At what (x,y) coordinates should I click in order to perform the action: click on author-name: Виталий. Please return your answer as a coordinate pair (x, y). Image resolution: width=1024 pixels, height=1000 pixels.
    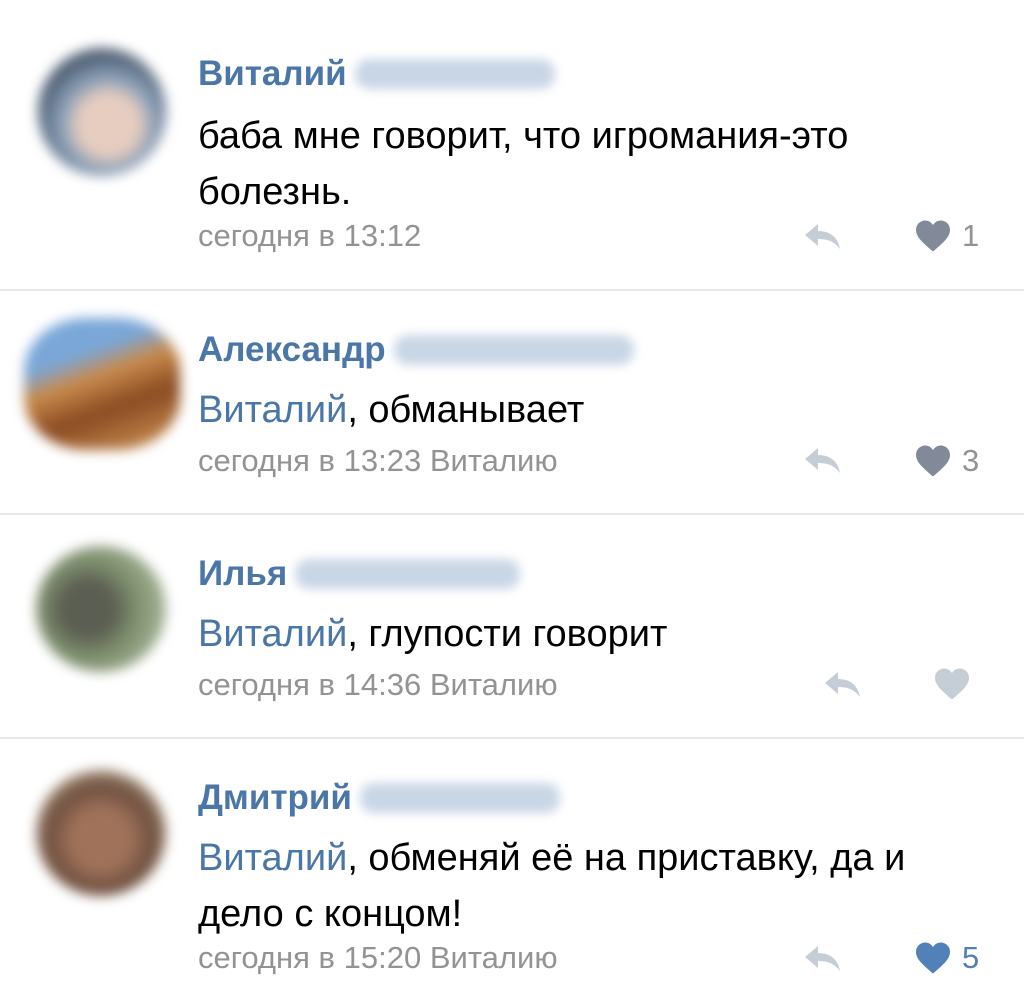
    Looking at the image, I should click on (272, 74).